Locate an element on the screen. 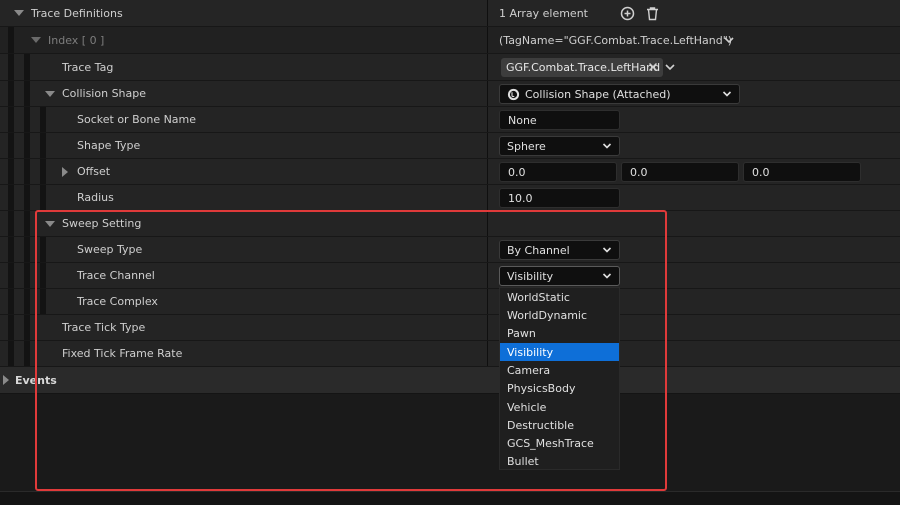 This screenshot has width=900, height=505. tag-text: GGF.Combat.Trace.LeftHand is located at coordinates (583, 67).